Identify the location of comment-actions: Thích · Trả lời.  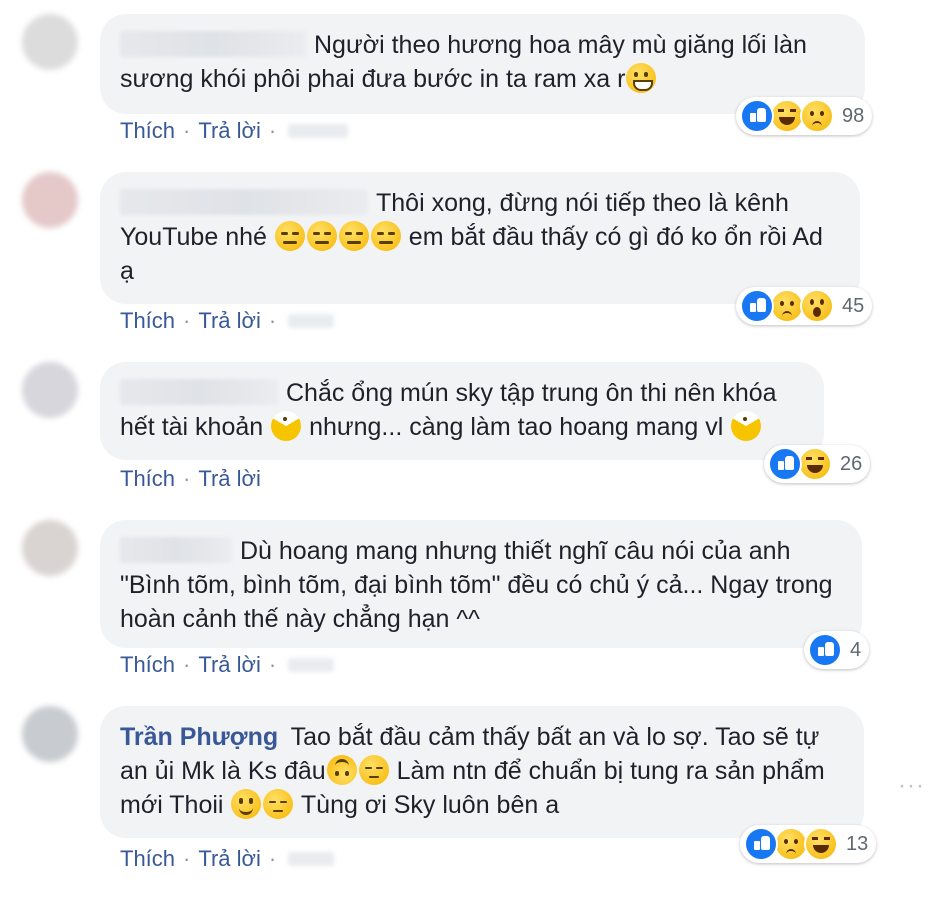
(190, 479).